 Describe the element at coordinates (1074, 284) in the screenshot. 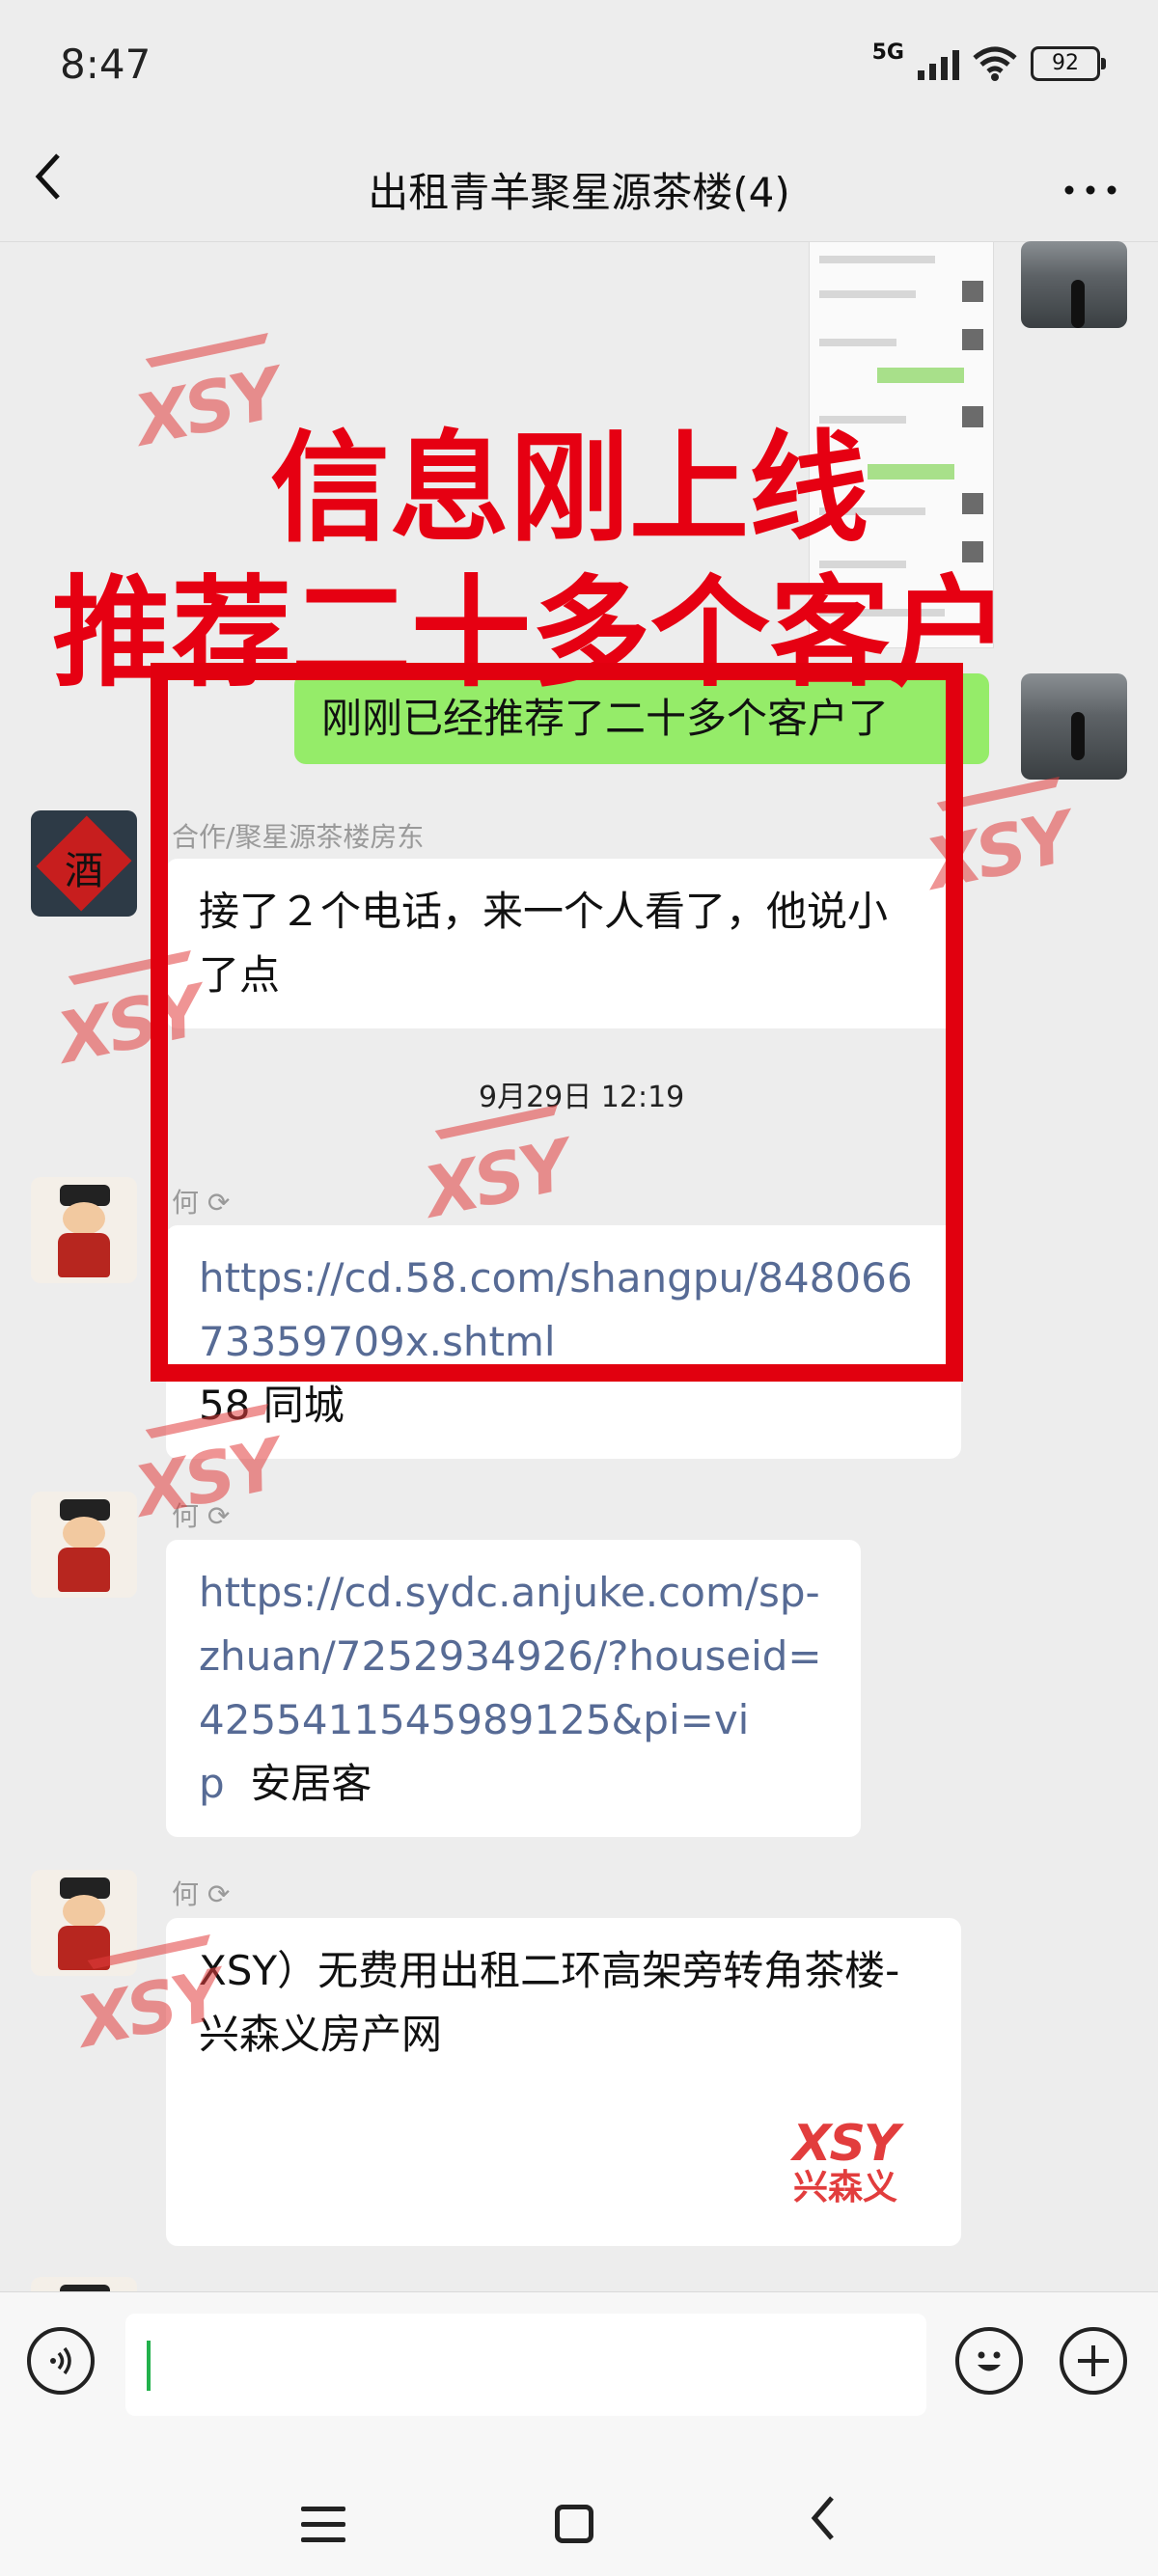

I see `avatar-self` at that location.